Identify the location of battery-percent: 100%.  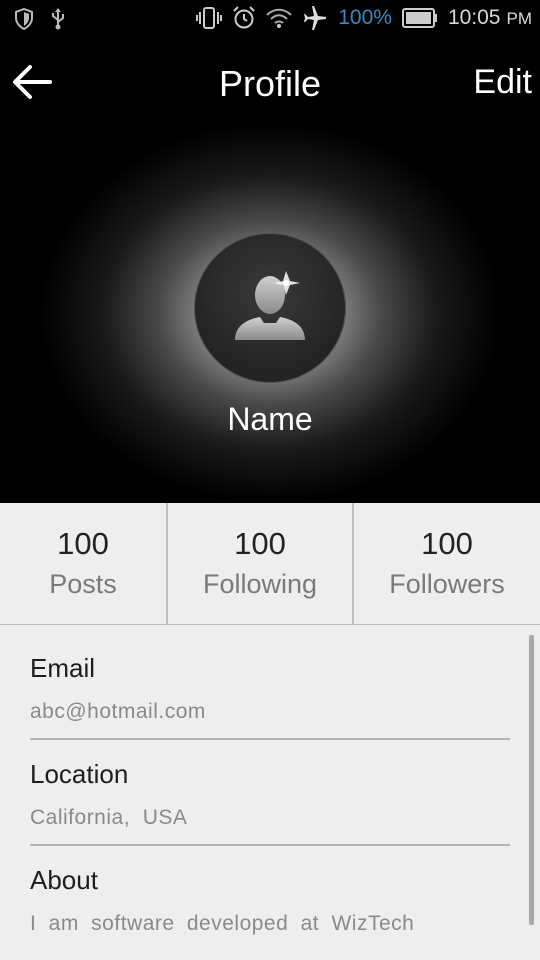
(365, 17).